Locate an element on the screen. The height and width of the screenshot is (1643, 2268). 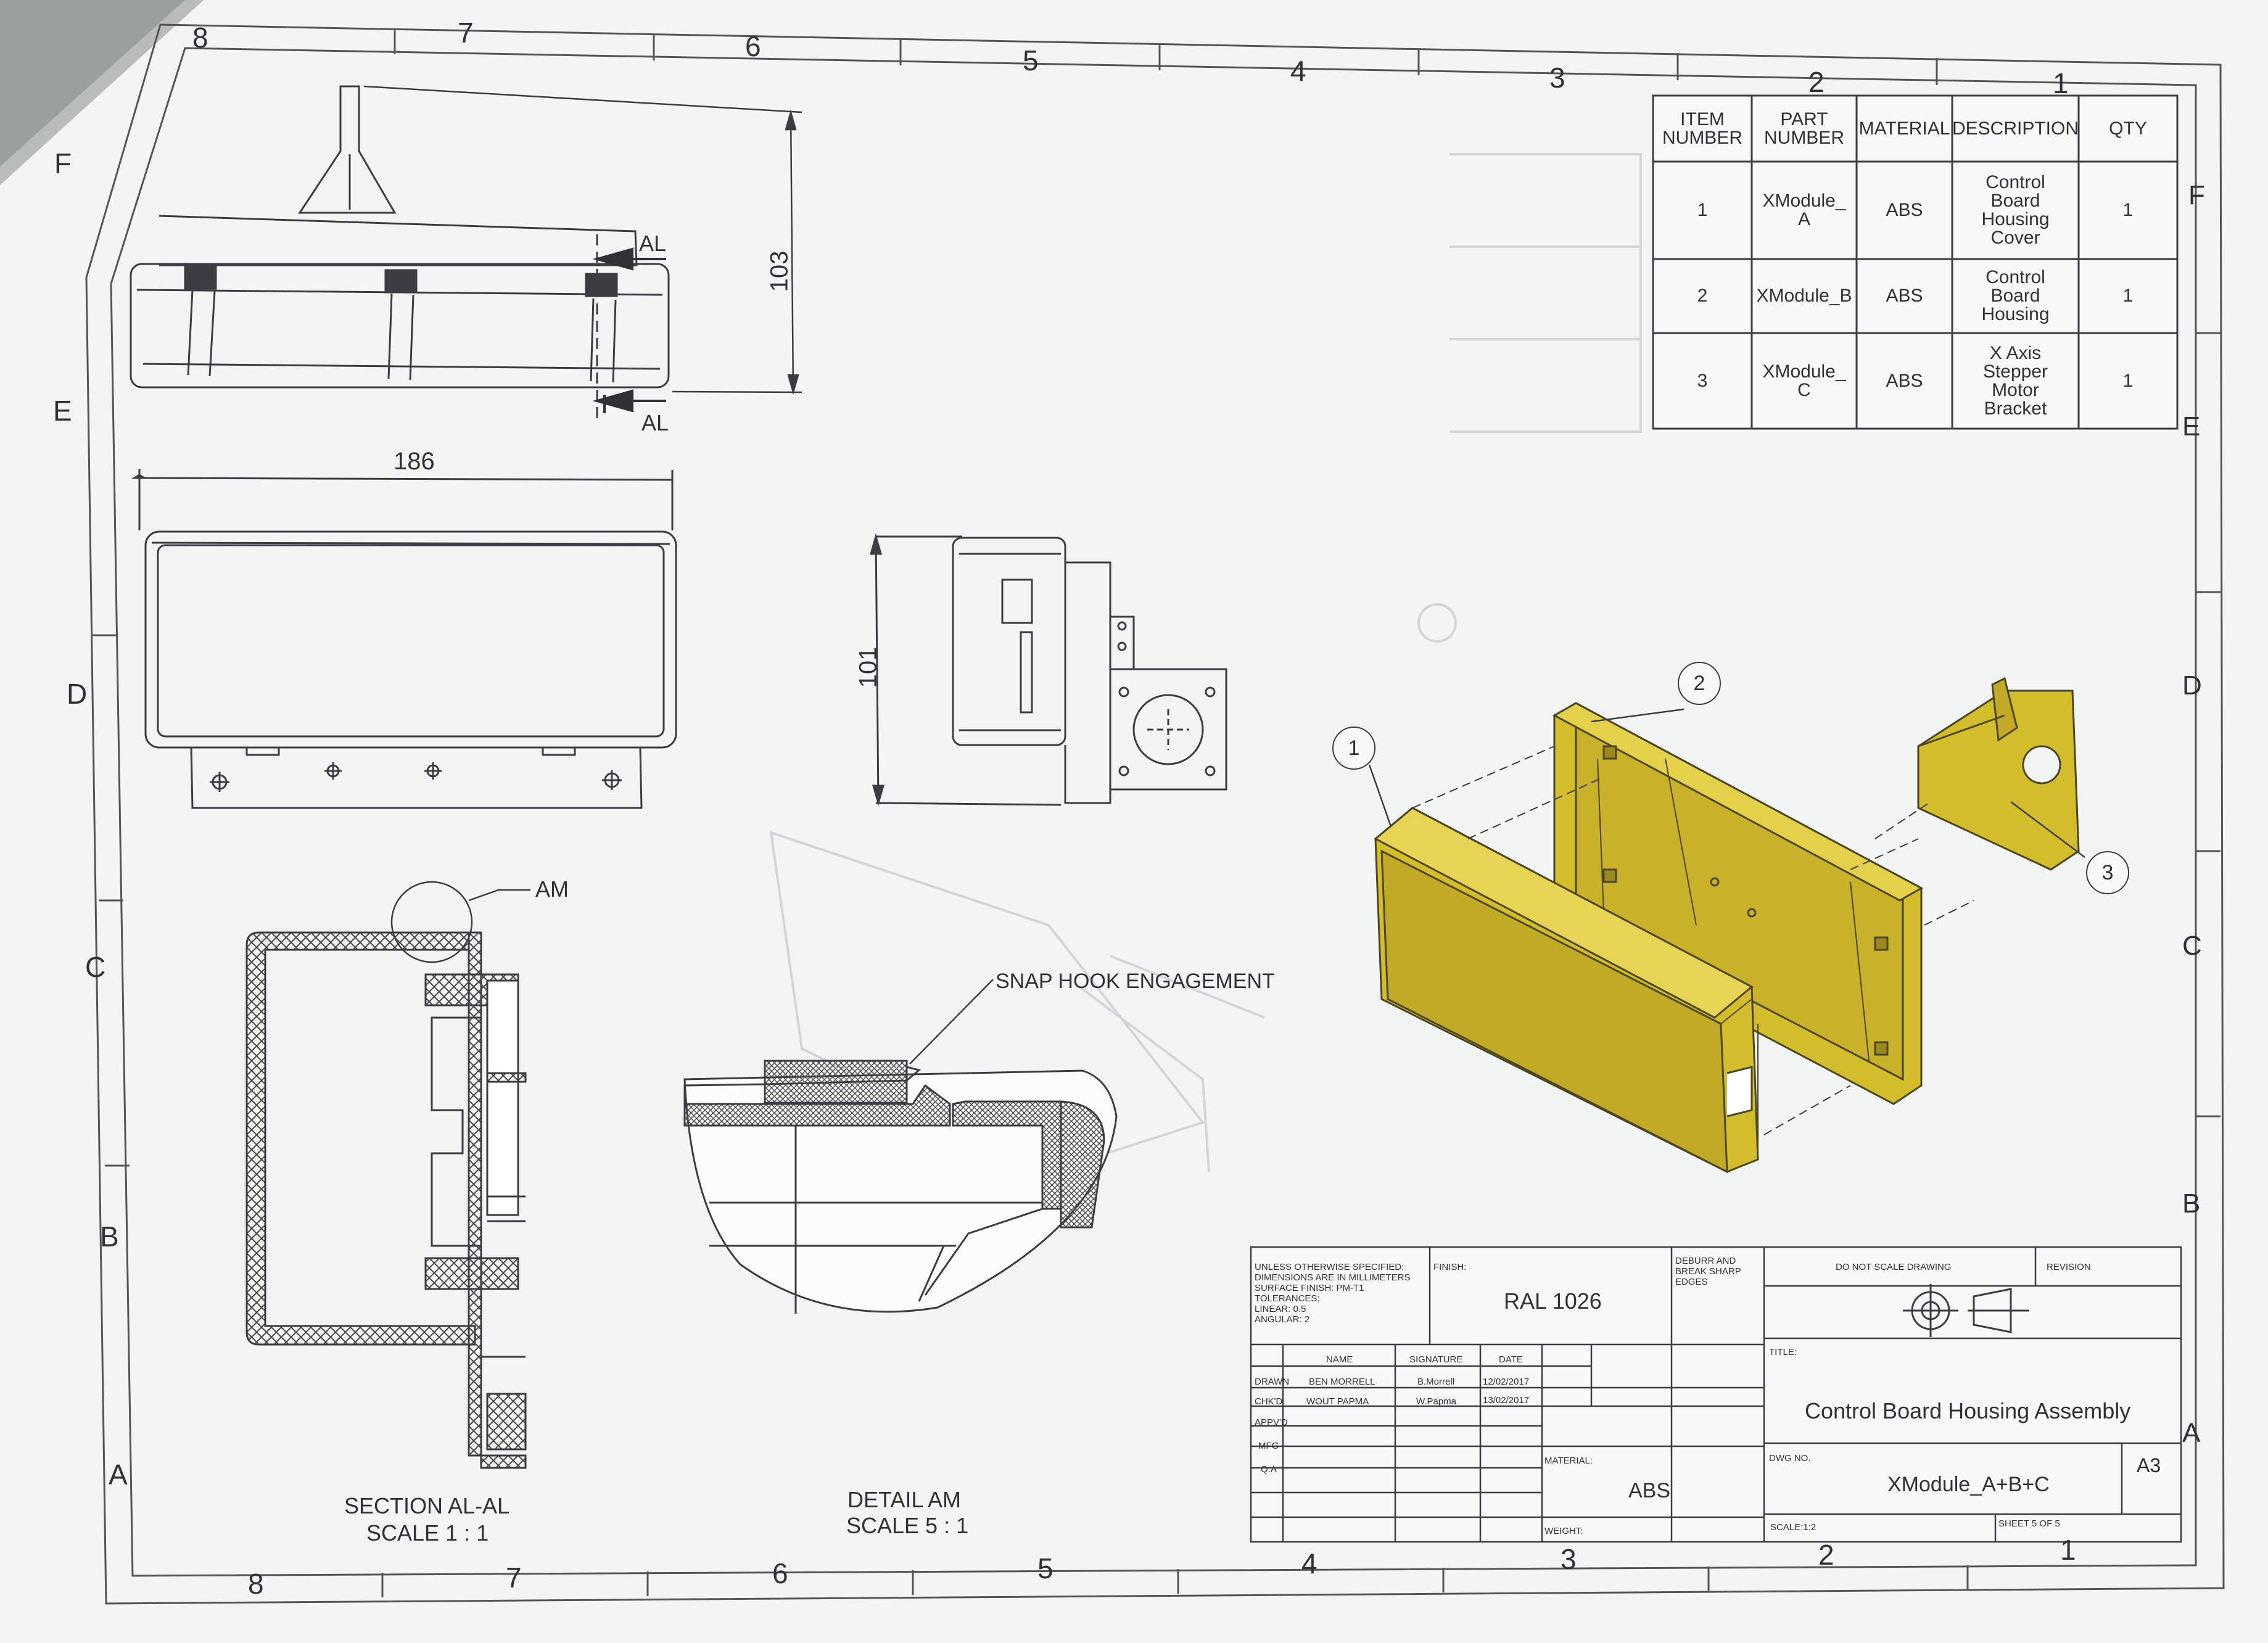
zone-col-top-8: 8 is located at coordinates (200, 38).